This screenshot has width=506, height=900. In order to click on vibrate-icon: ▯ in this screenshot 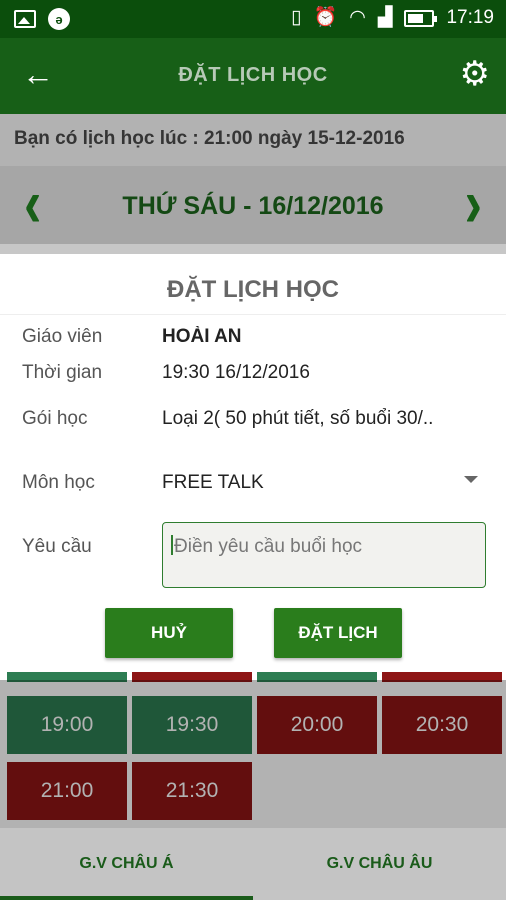, I will do `click(296, 17)`.